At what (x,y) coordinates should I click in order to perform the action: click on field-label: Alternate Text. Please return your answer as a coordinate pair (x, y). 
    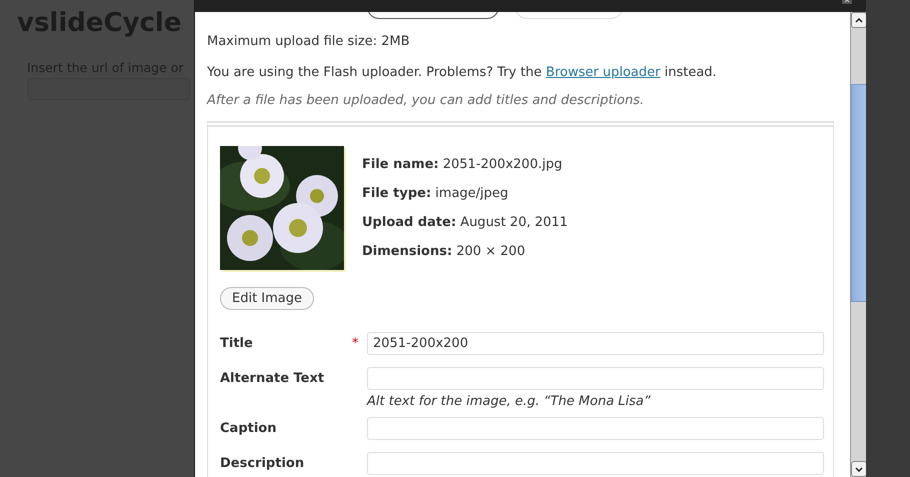
    Looking at the image, I should click on (273, 378).